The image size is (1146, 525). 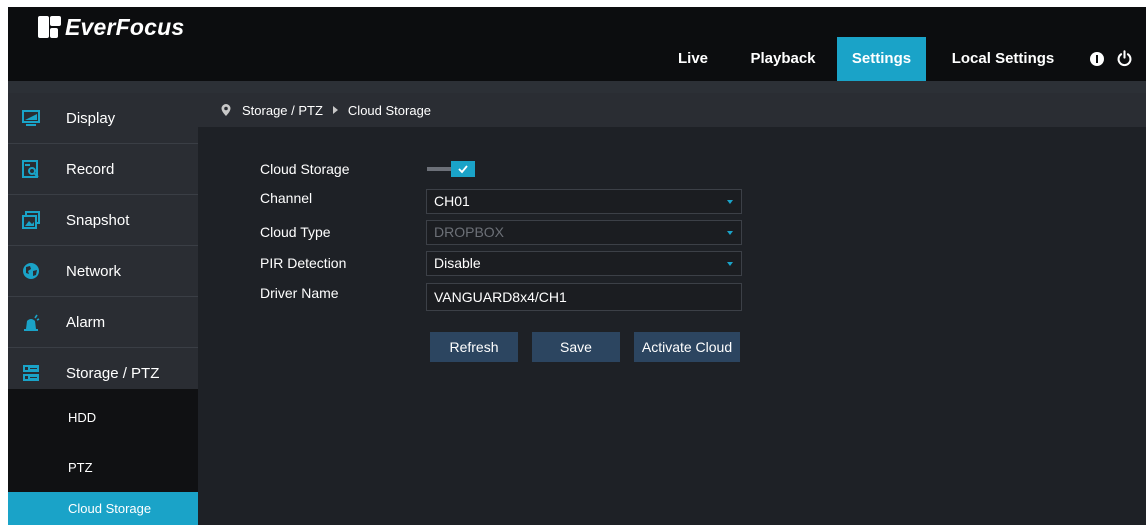 I want to click on sidebar-item-label: Network, so click(x=94, y=271).